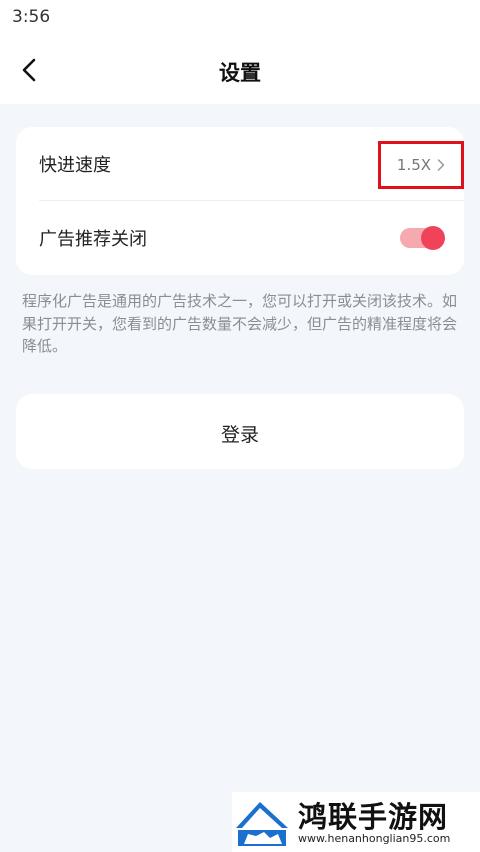 The width and height of the screenshot is (480, 852). What do you see at coordinates (240, 164) in the screenshot?
I see `speed-setting-row: 快进速度 1.5X` at bounding box center [240, 164].